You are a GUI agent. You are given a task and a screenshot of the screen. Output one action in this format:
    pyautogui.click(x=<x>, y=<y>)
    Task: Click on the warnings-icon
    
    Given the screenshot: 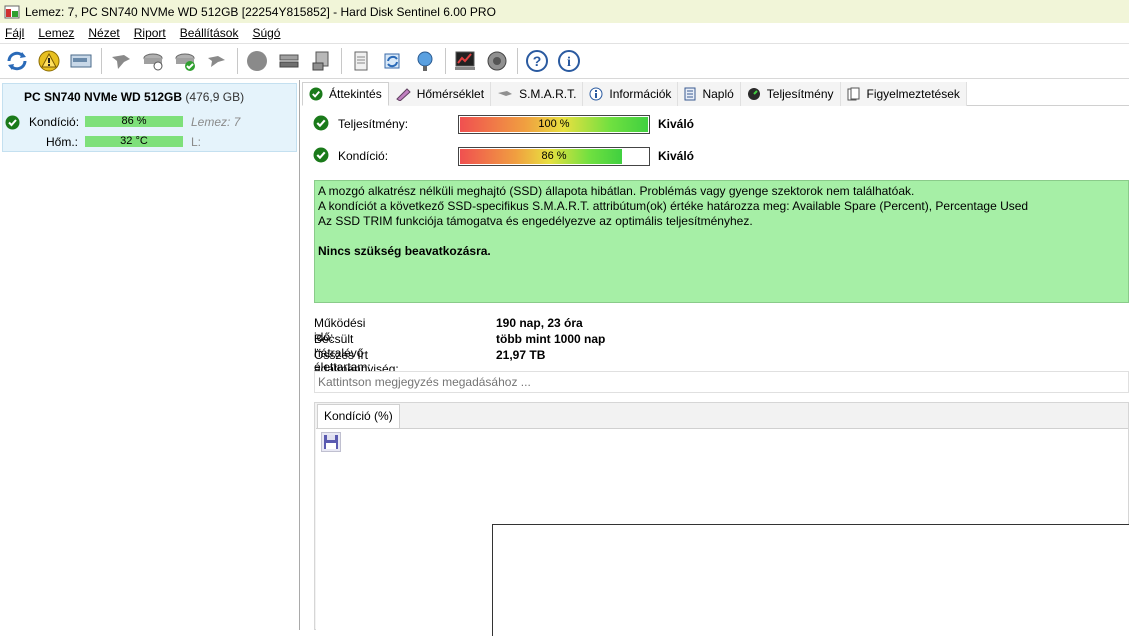 What is the action you would take?
    pyautogui.click(x=854, y=94)
    